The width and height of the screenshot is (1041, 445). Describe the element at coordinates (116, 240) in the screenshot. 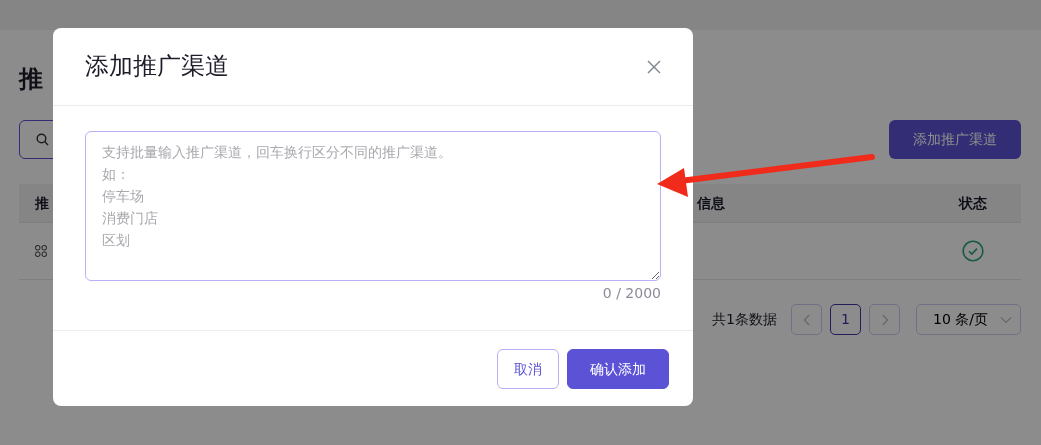

I see `placeholder-text: 区划` at that location.